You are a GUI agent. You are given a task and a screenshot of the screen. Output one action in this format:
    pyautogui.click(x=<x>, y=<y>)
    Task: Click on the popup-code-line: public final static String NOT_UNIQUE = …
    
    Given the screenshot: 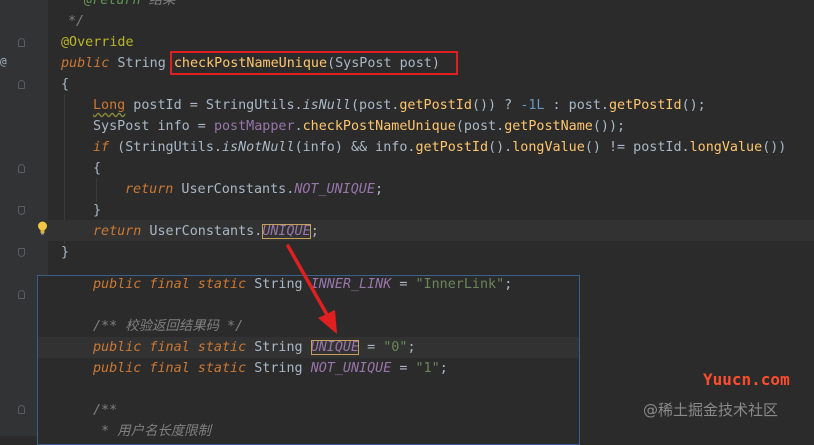 What is the action you would take?
    pyautogui.click(x=270, y=368)
    